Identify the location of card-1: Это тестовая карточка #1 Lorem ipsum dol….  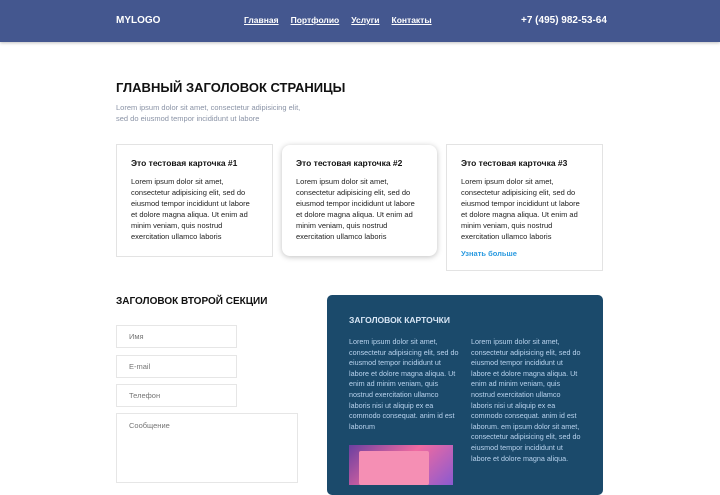
(194, 200).